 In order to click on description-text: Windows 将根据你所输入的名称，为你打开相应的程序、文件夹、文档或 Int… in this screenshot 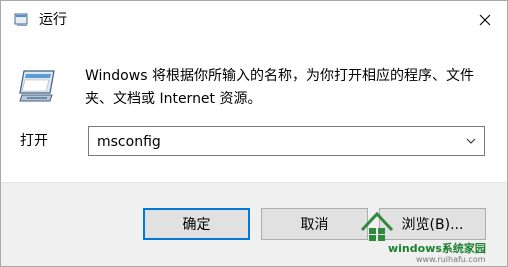, I will do `click(279, 87)`.